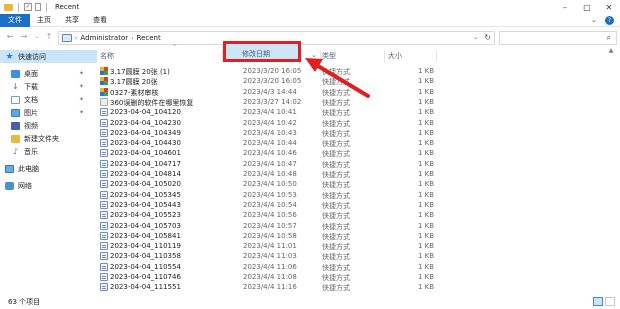  I want to click on sidebar-item-network: 网络, so click(48, 185).